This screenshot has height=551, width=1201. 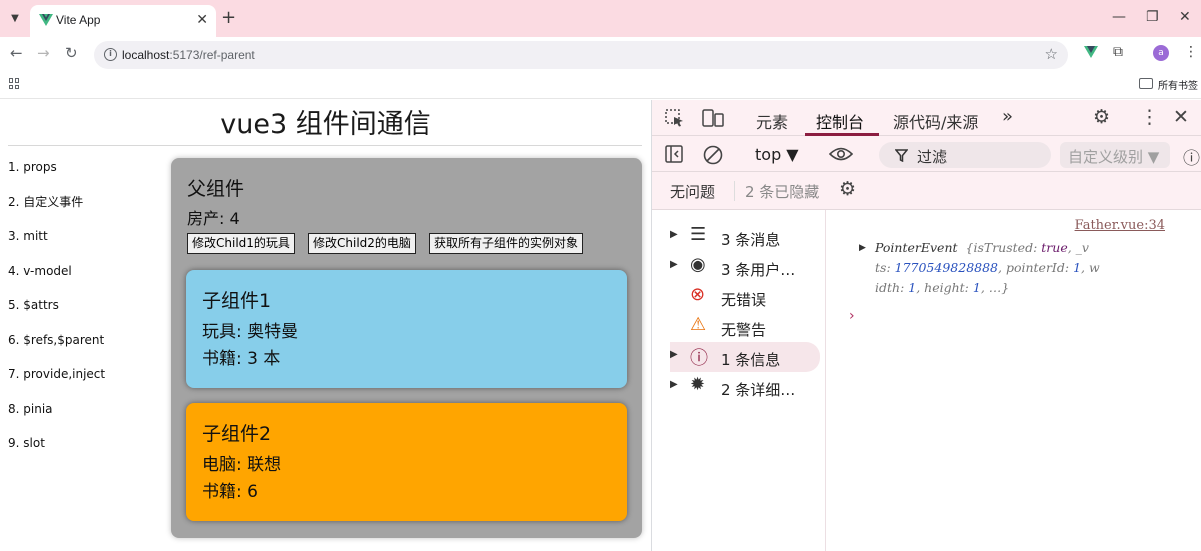 What do you see at coordinates (506, 243) in the screenshot?
I see `get-all-children-button: 获取所有子组件的实例对象` at bounding box center [506, 243].